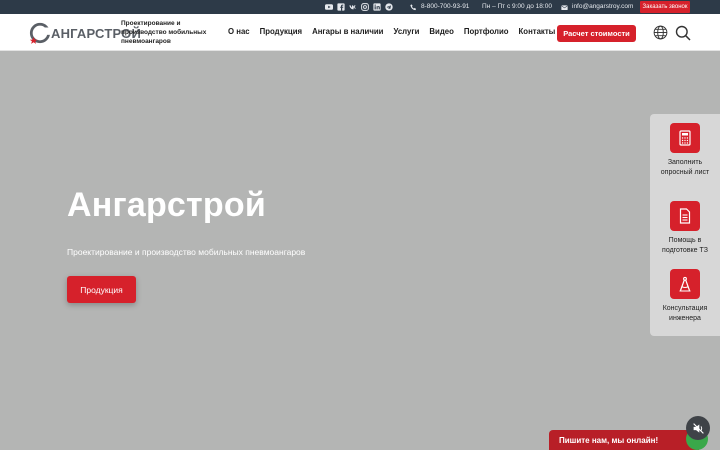 Image resolution: width=720 pixels, height=450 pixels. Describe the element at coordinates (441, 31) in the screenshot. I see `nav-item-video: Видео` at that location.